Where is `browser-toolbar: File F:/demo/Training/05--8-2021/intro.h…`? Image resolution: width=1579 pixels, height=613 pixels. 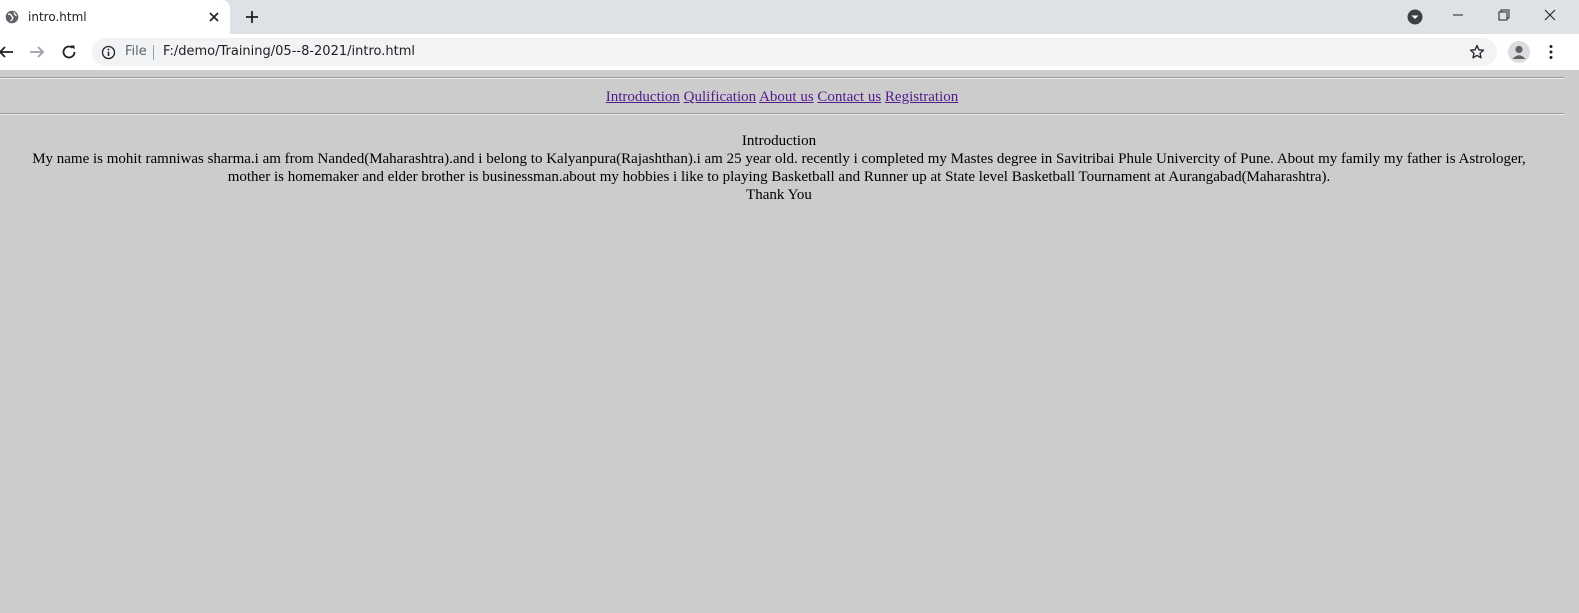 browser-toolbar: File F:/demo/Training/05--8-2021/intro.h… is located at coordinates (789, 52).